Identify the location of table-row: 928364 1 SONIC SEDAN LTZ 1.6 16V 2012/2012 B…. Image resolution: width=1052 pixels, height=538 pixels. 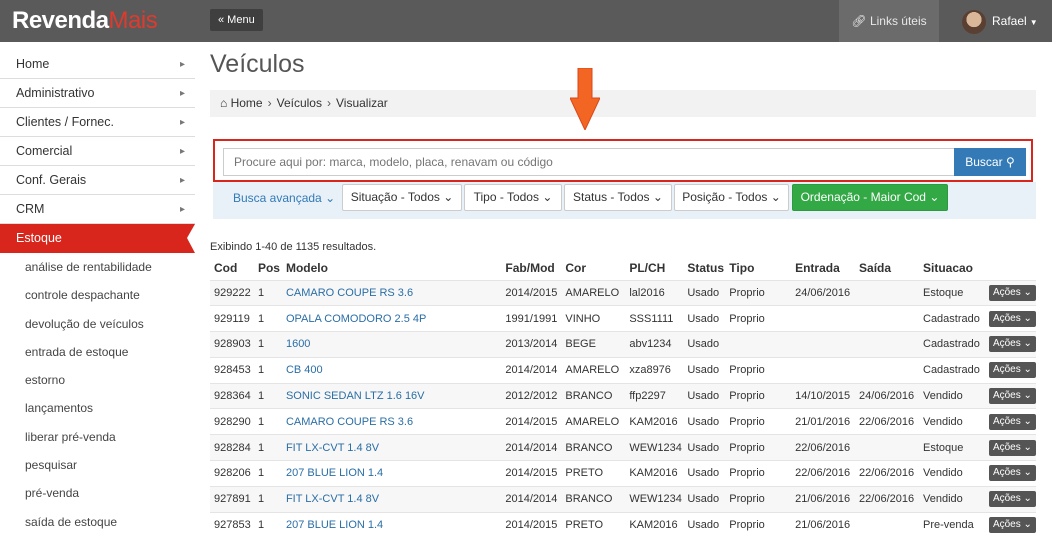
(623, 395).